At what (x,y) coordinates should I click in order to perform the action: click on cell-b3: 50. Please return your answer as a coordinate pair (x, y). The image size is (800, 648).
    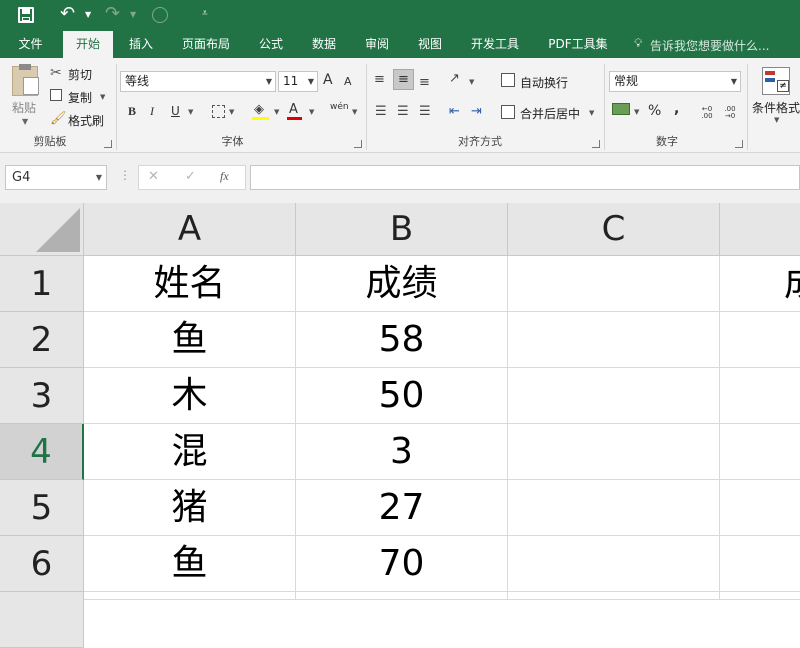
    Looking at the image, I should click on (402, 396).